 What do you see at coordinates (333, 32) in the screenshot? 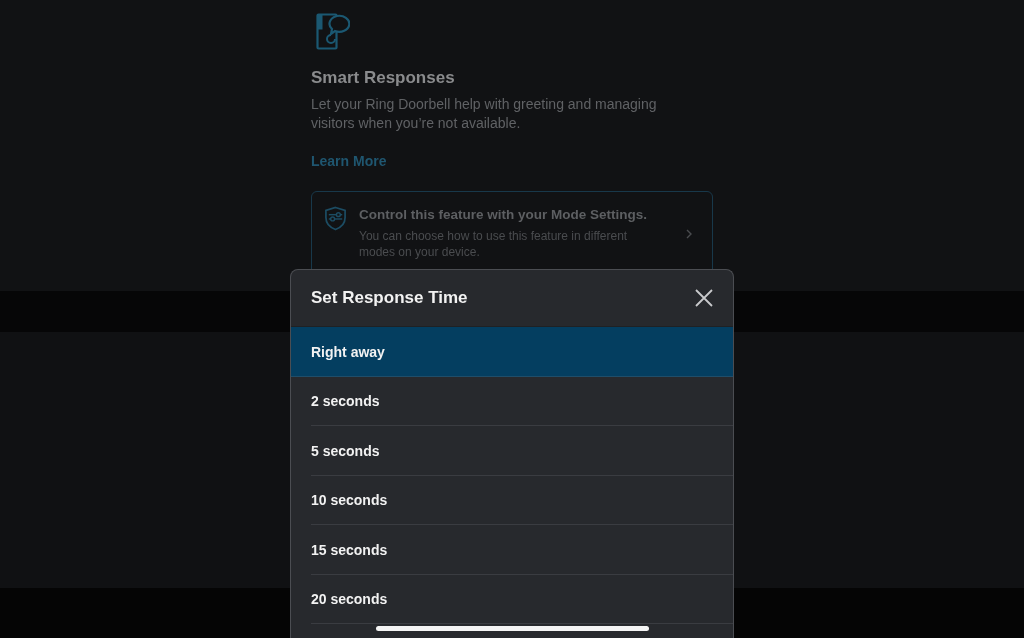
I see `doorbell-speech-bubble-icon` at bounding box center [333, 32].